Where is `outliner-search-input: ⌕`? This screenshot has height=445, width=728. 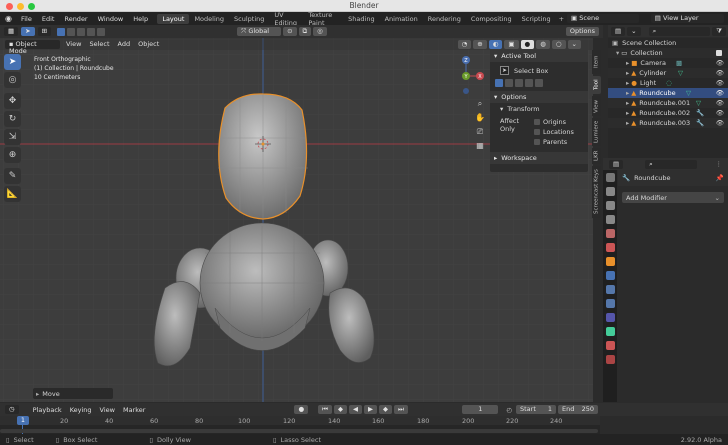 outliner-search-input: ⌕ is located at coordinates (679, 31).